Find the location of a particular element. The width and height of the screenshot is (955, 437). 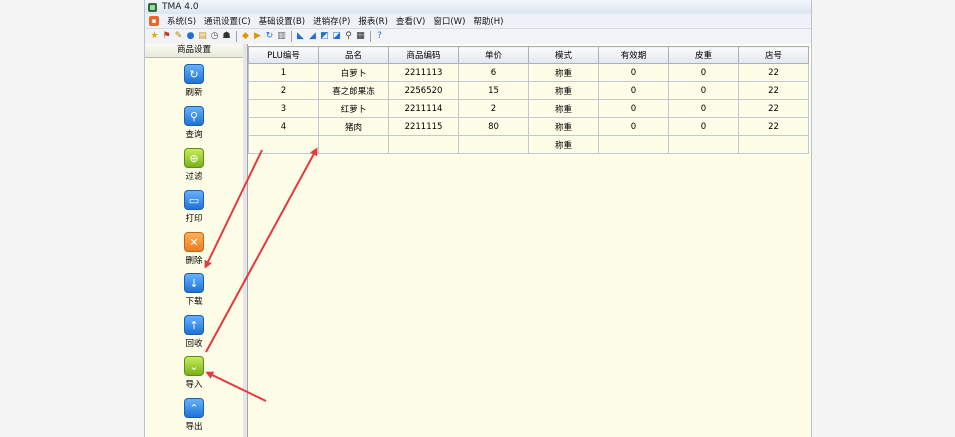

sidebar-item-delete: ✕ 删除 is located at coordinates (194, 249).